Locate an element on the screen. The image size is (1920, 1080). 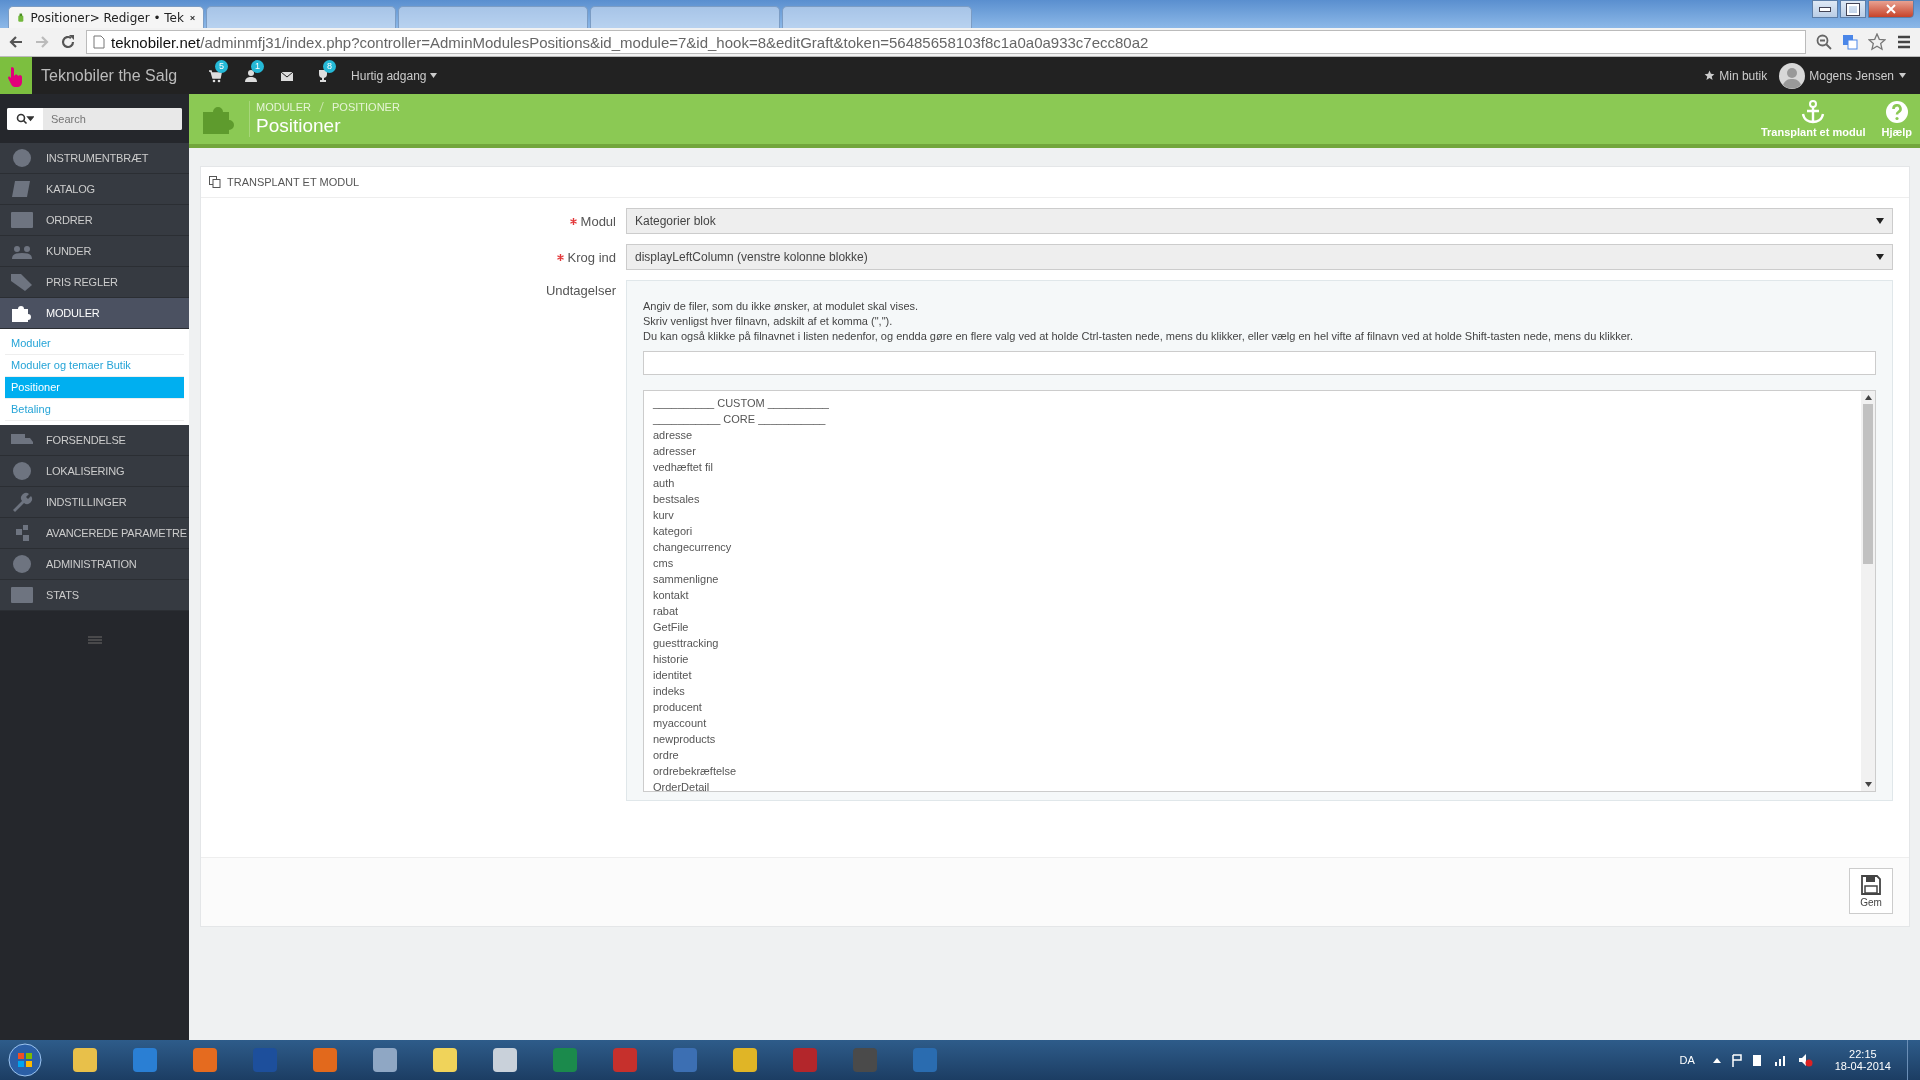
notification-count: 8 is located at coordinates (330, 66).